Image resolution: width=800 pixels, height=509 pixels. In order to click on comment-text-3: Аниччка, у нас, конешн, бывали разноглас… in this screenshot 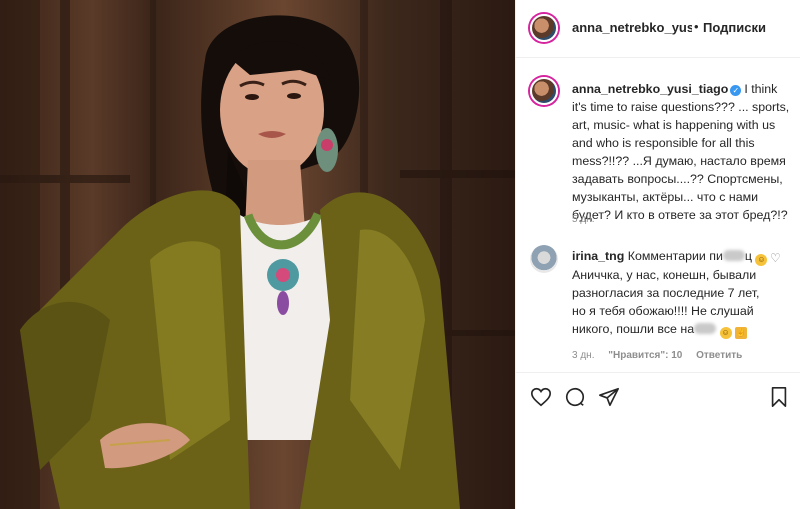, I will do `click(666, 302)`.